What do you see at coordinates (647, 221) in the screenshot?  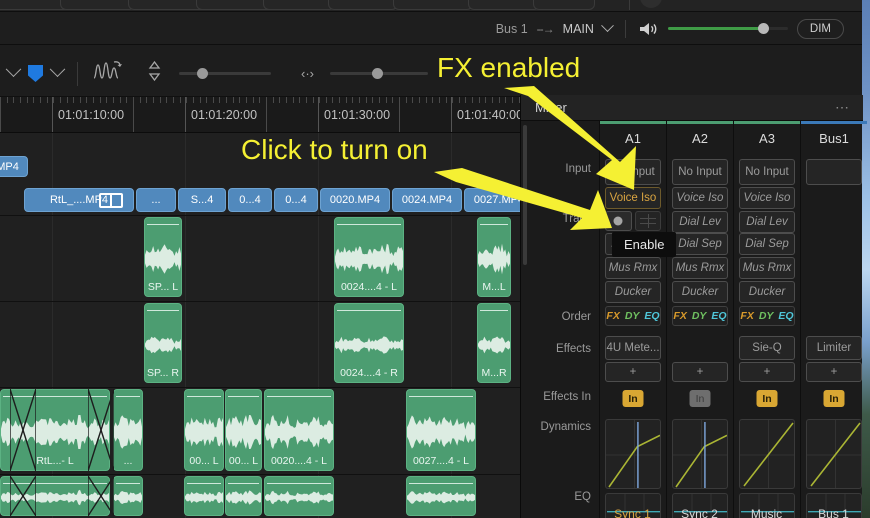 I see `voice-iso-settings-button` at bounding box center [647, 221].